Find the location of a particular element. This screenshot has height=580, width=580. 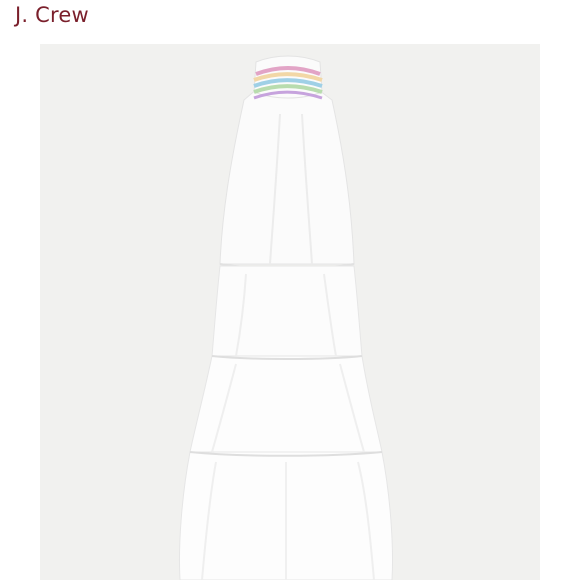

brand-title: J. Crew is located at coordinates (52, 15).